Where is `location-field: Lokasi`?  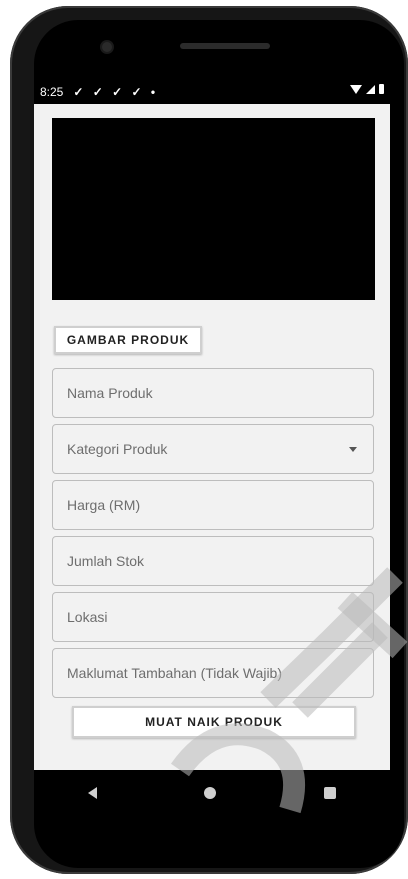 location-field: Lokasi is located at coordinates (213, 617).